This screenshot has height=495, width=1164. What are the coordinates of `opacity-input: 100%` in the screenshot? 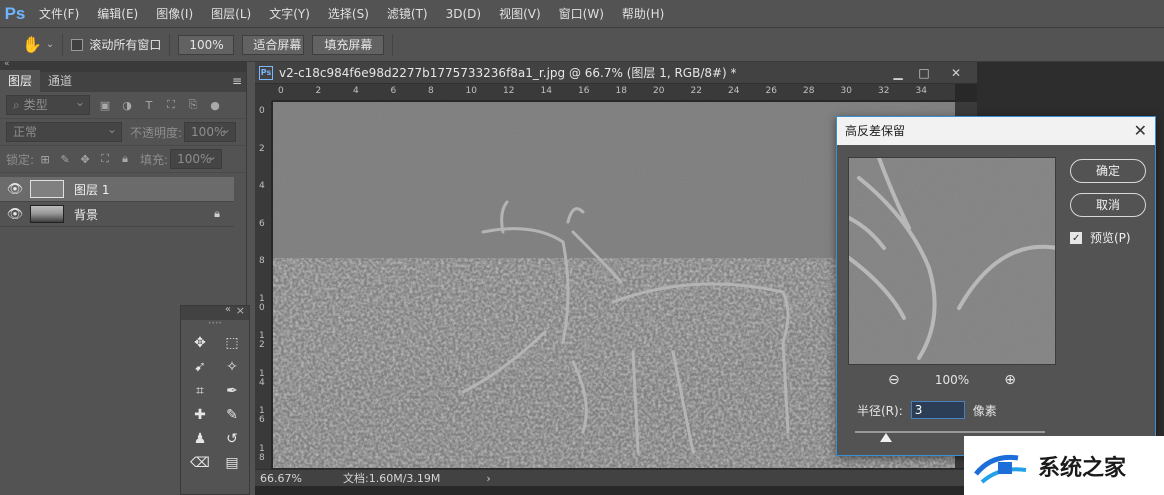 It's located at (210, 131).